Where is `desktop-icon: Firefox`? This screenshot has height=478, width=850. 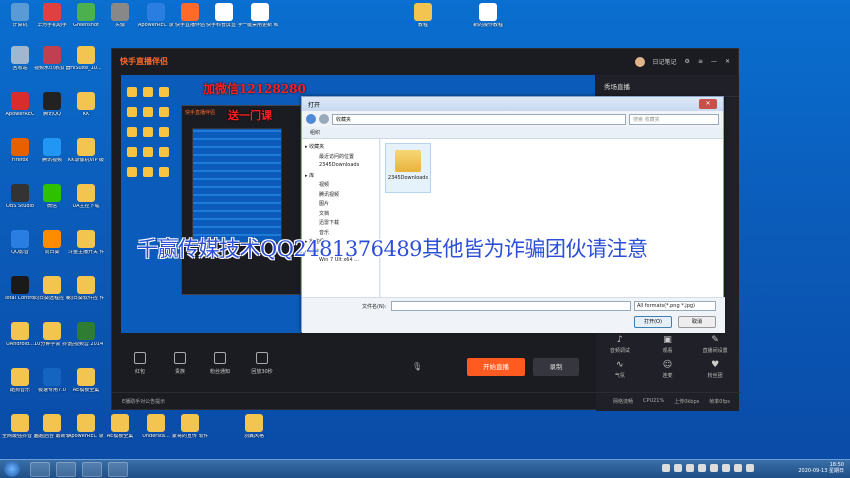
desktop-icon: Firefox is located at coordinates (20, 151).